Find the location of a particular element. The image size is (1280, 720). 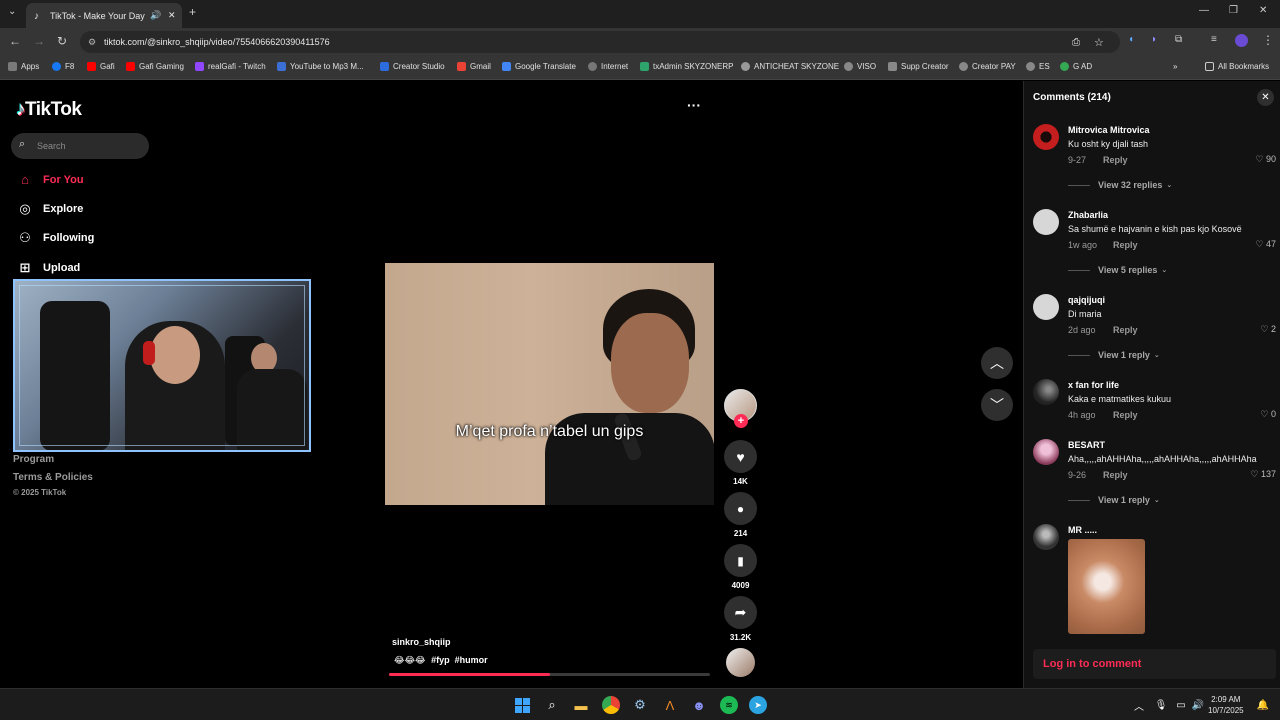

search-input: ⌕ Search is located at coordinates (80, 146).